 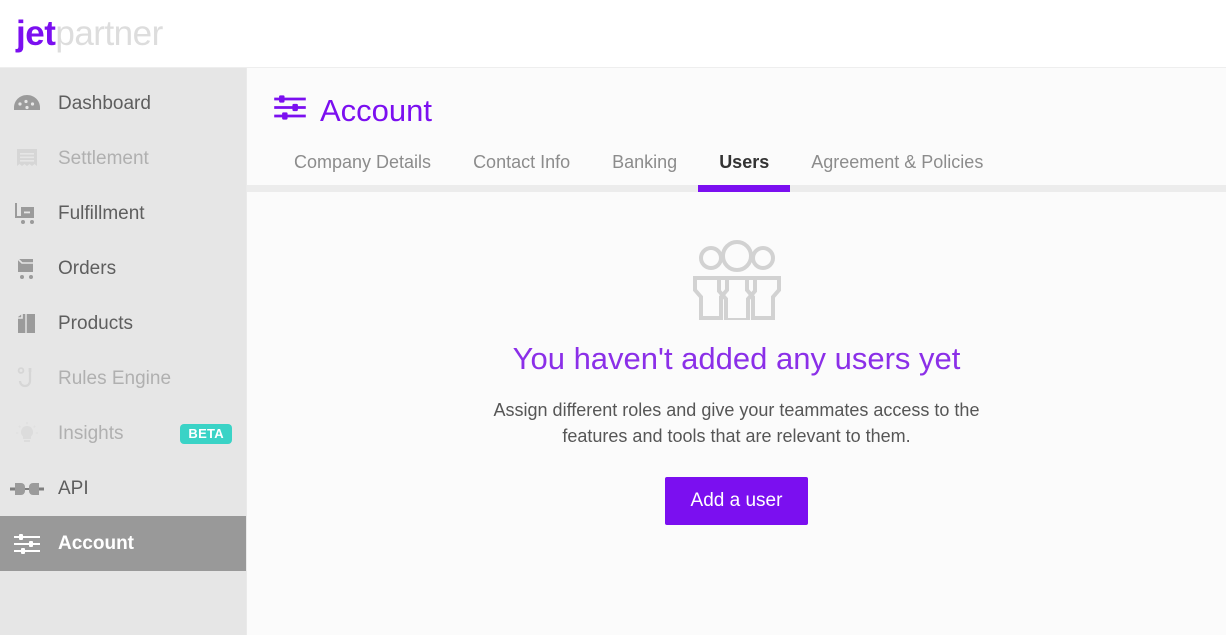 What do you see at coordinates (897, 164) in the screenshot?
I see `tab-agreement-policies: Agreement & Policies` at bounding box center [897, 164].